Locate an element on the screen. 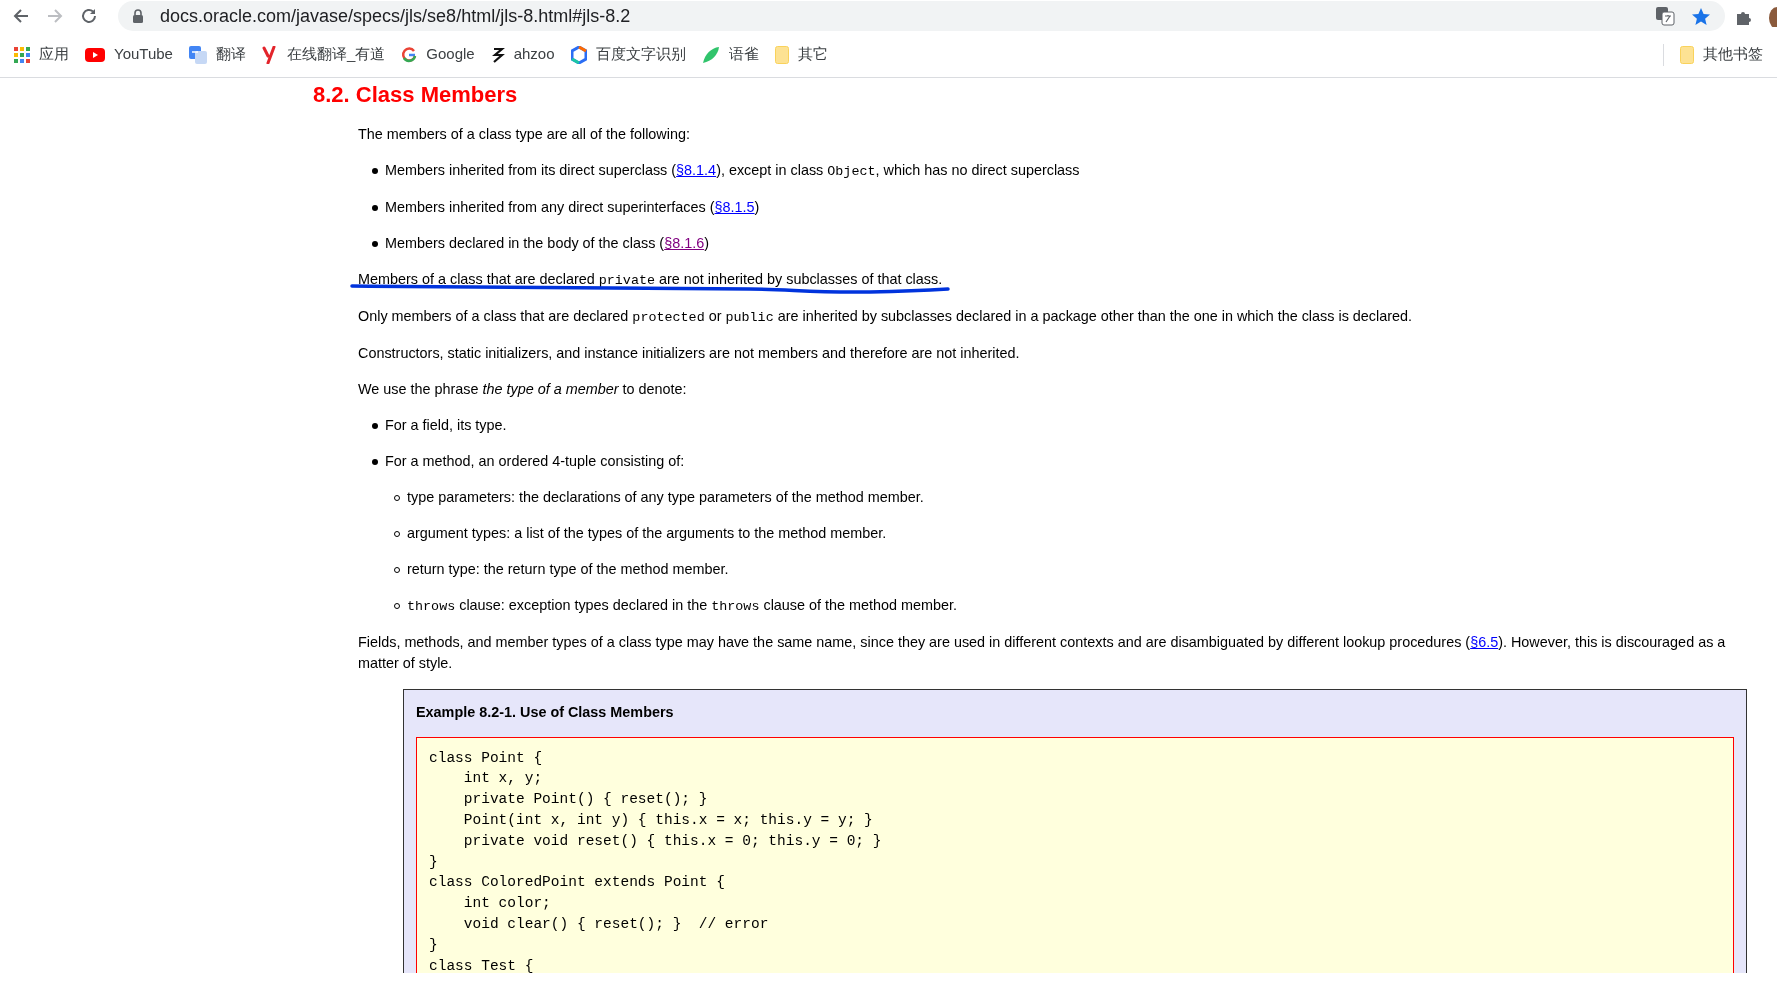 This screenshot has width=1777, height=981. link: §6.5 is located at coordinates (1484, 642).